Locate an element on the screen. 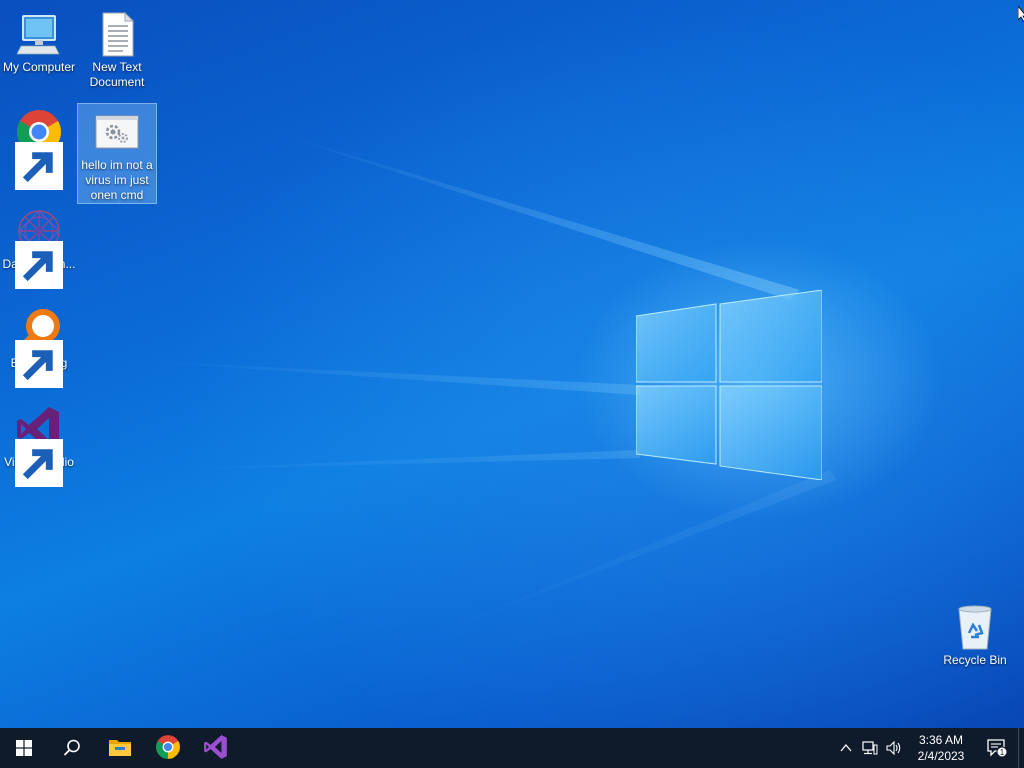  everything-search-icon is located at coordinates (39, 347).